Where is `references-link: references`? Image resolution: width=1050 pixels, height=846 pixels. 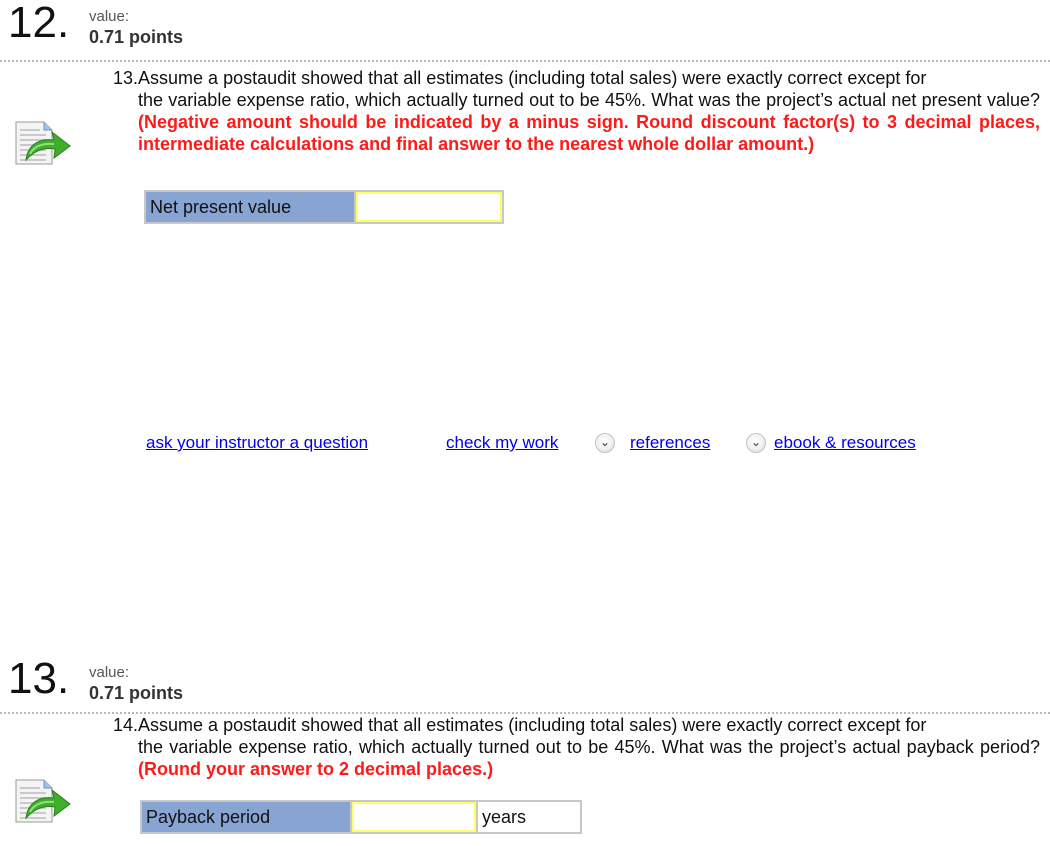
references-link: references is located at coordinates (670, 443).